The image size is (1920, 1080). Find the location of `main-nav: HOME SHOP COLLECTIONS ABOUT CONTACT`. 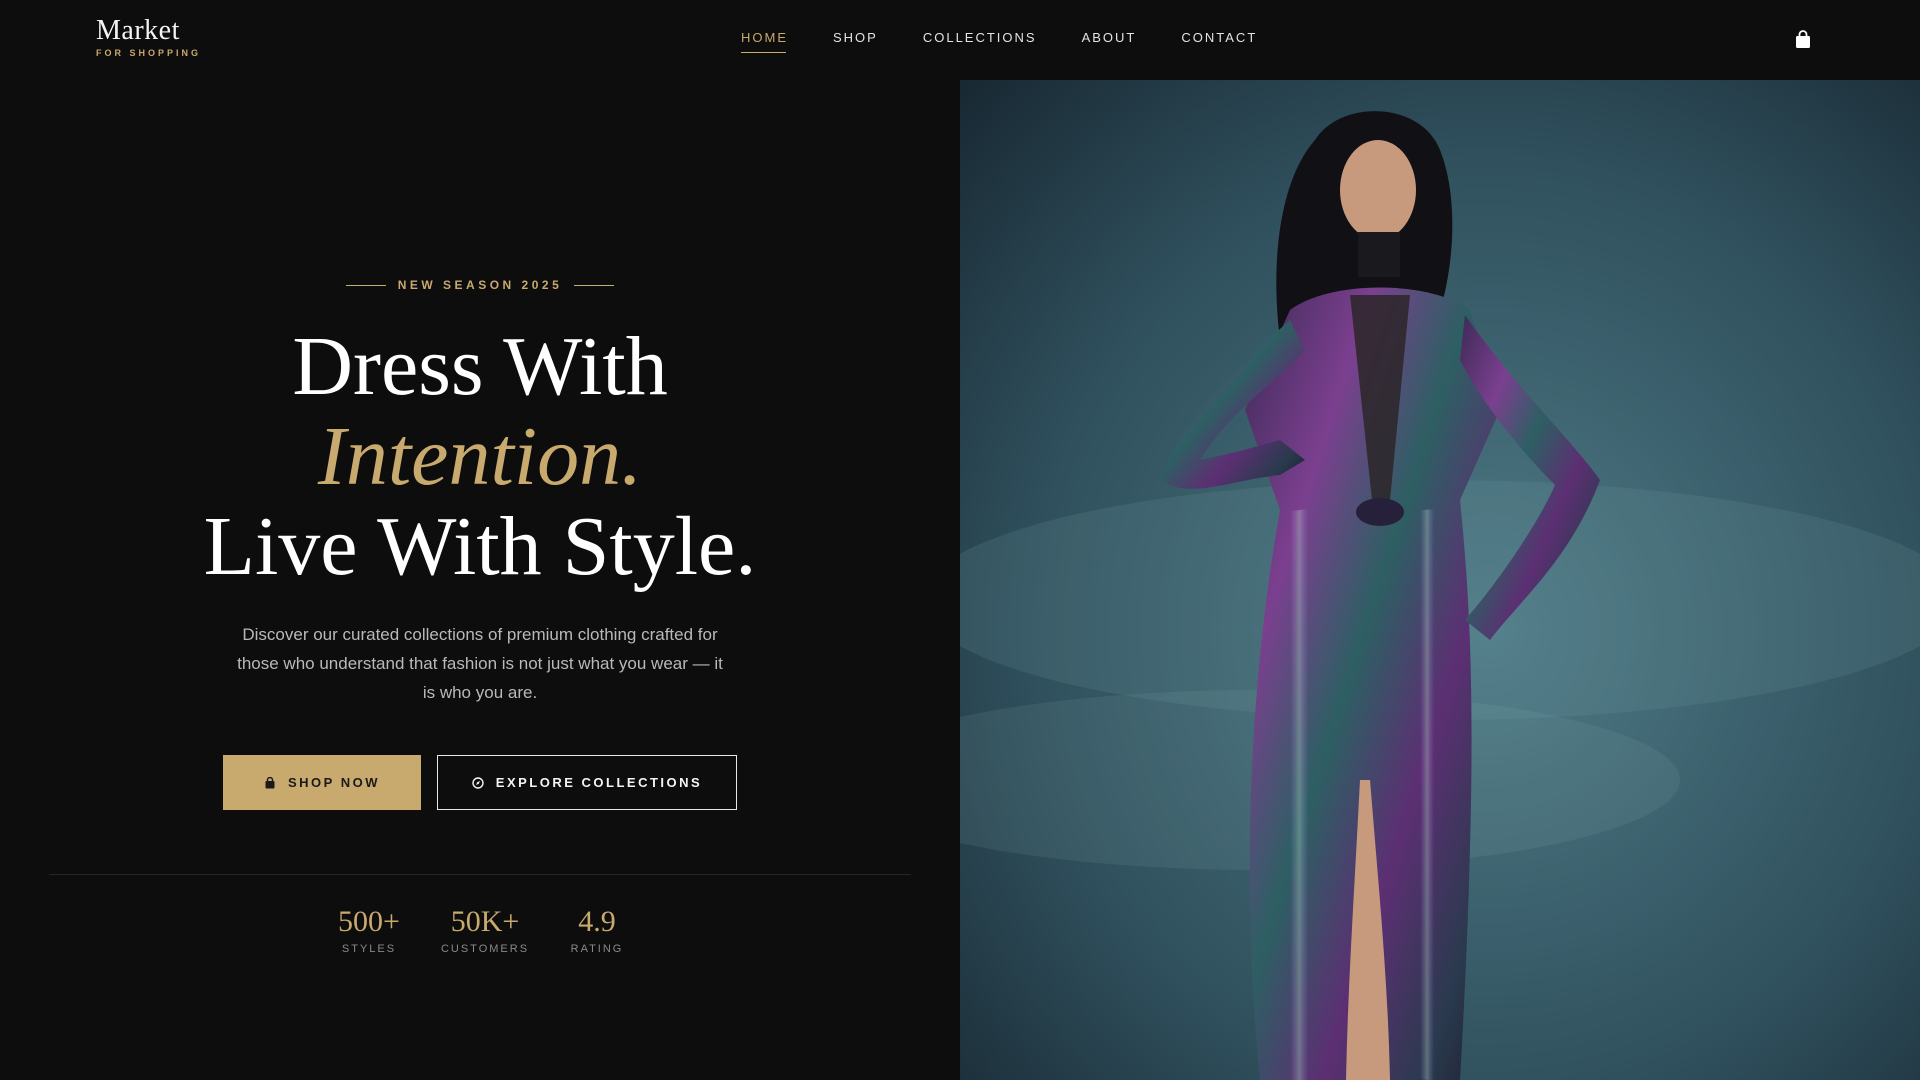

main-nav: HOME SHOP COLLECTIONS ABOUT CONTACT is located at coordinates (1021, 41).